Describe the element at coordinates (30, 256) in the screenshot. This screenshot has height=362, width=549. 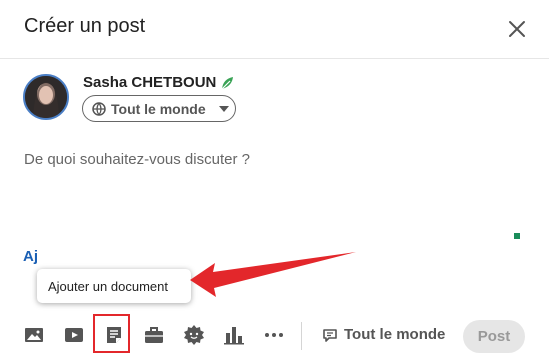
I see `partial-link: Aj` at that location.